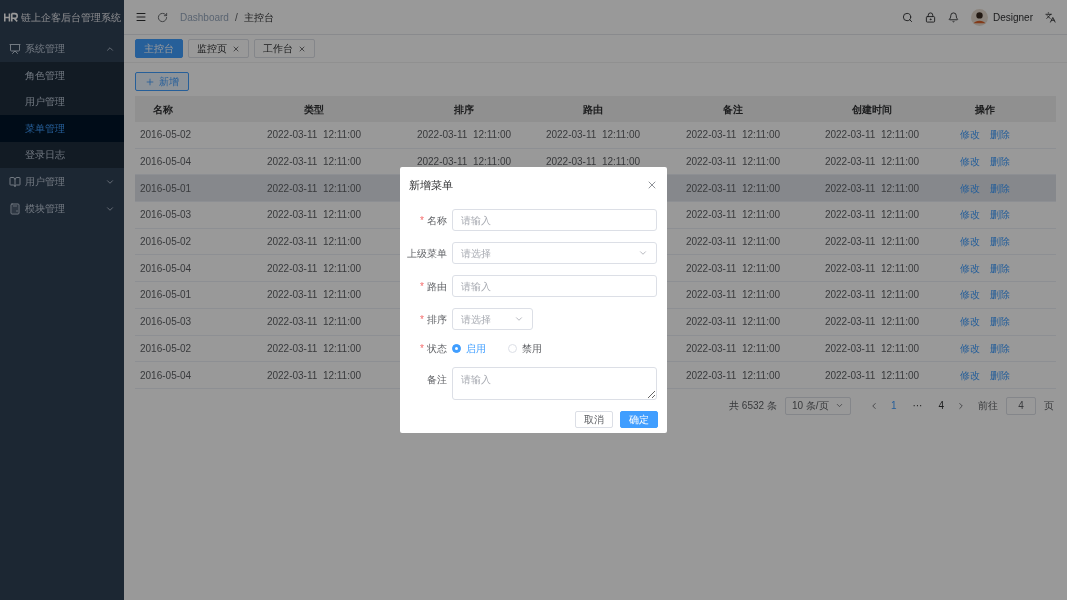 This screenshot has height=600, width=1067. I want to click on goto-suffix: 页, so click(1049, 406).